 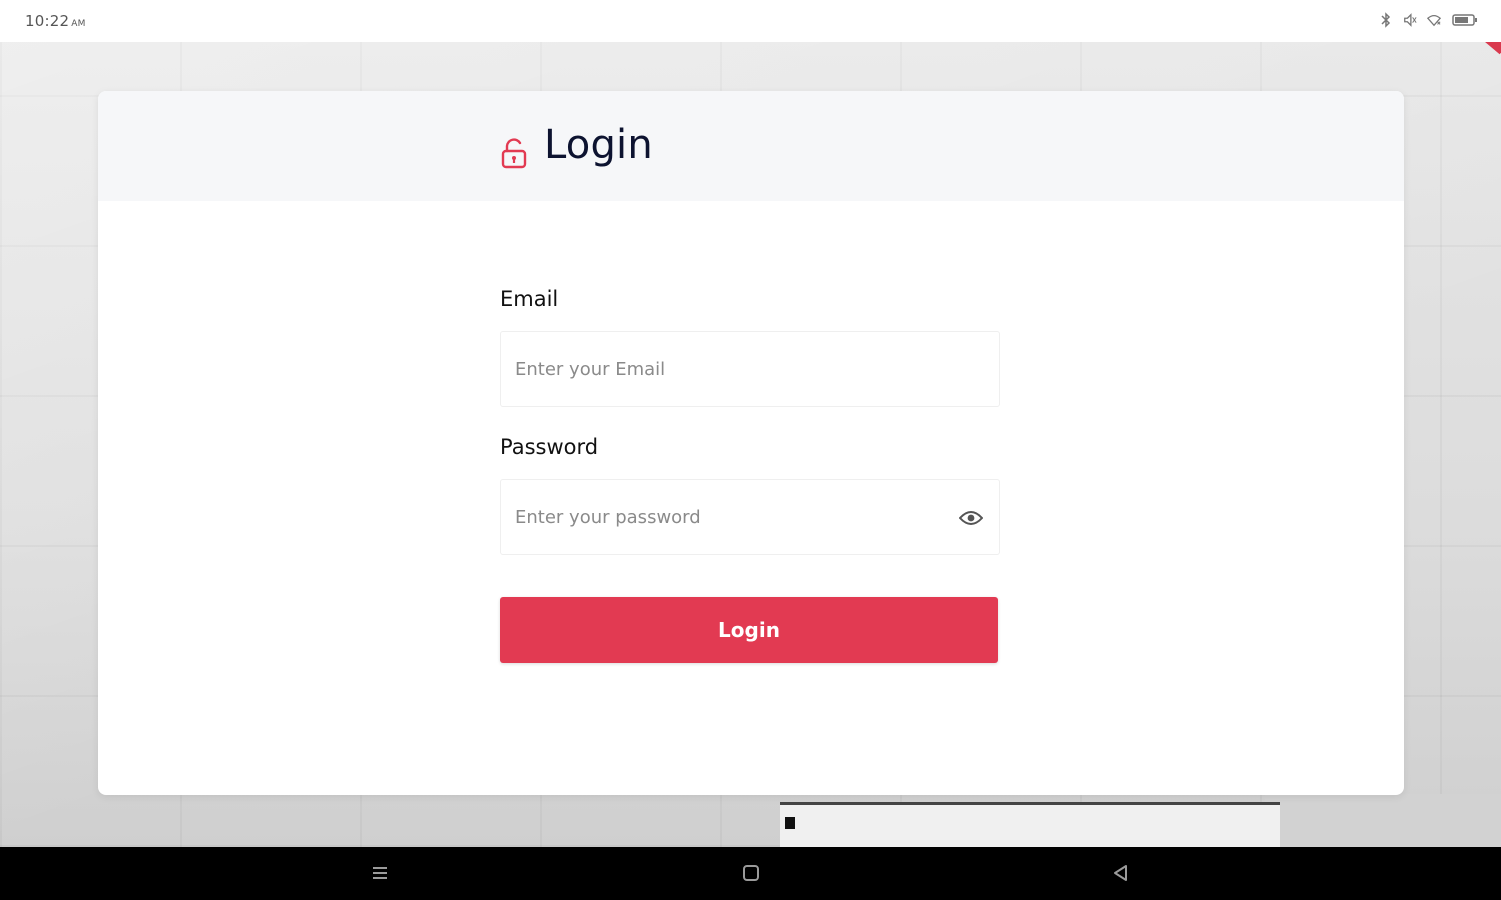 I want to click on password-field, so click(x=750, y=517).